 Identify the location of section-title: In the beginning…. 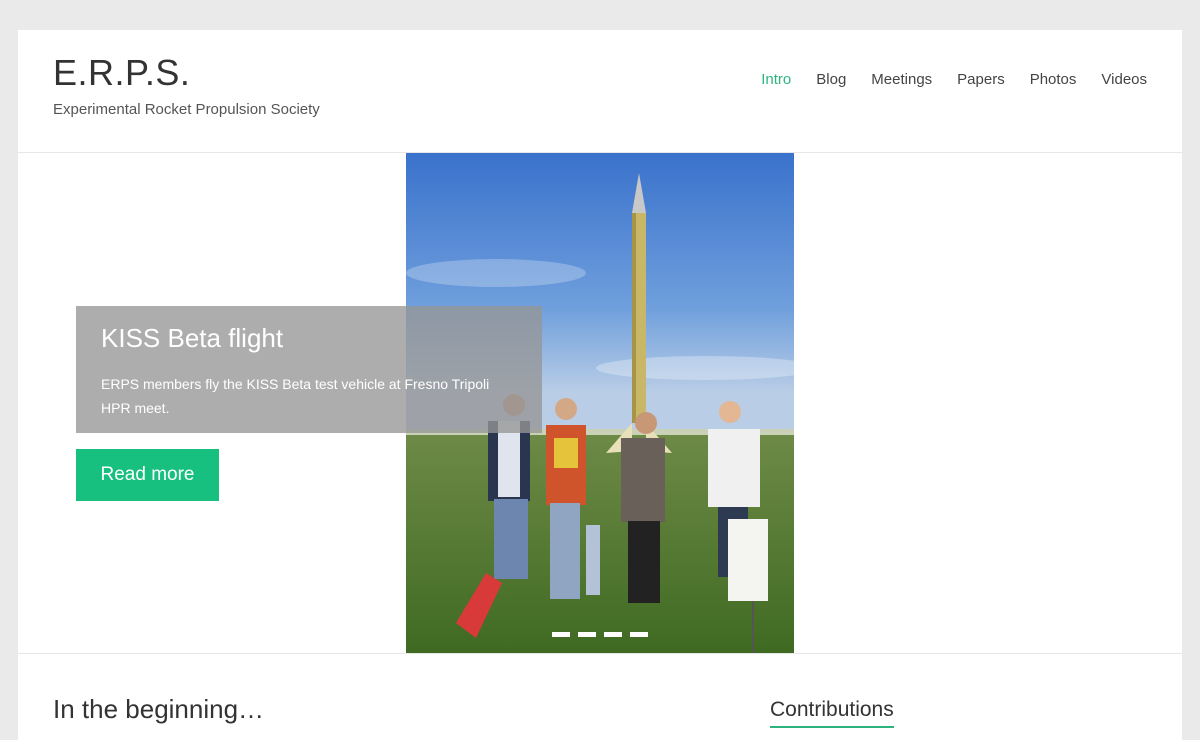
(159, 709).